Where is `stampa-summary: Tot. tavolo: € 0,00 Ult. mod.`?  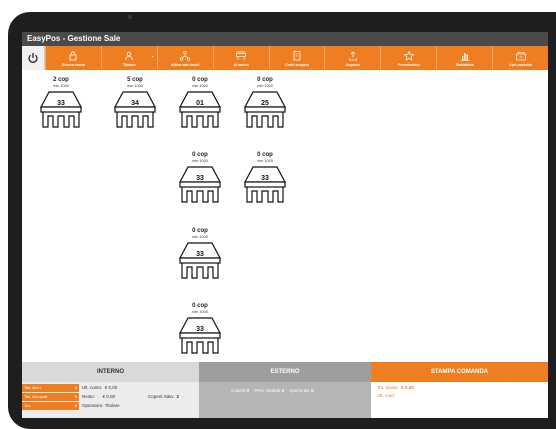
stampa-summary: Tot. tavolo: € 0,00 Ult. mod. is located at coordinates (459, 400).